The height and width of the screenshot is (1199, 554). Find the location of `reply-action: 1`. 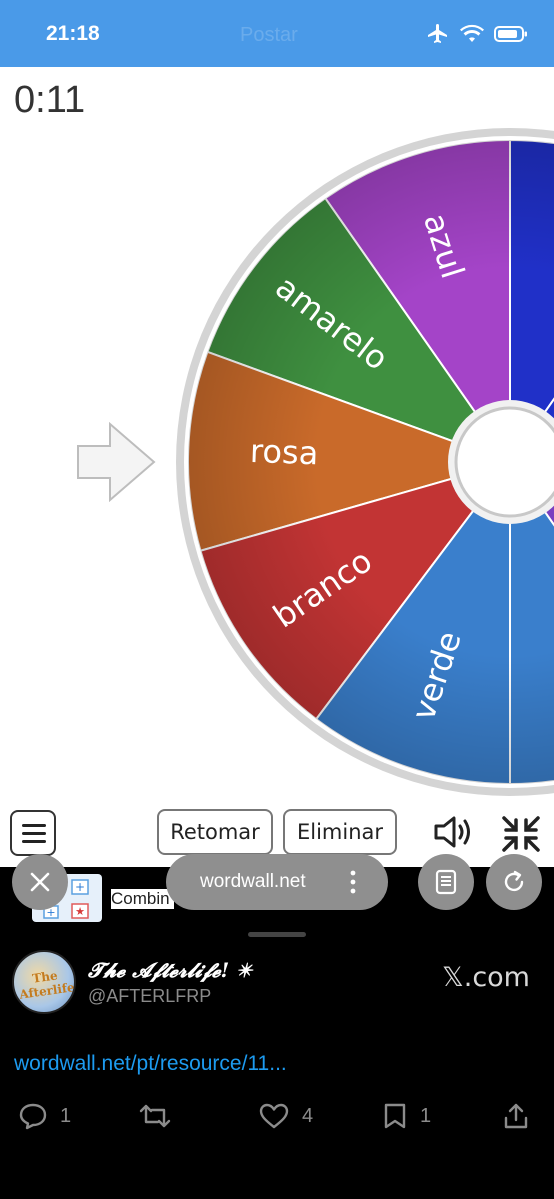

reply-action: 1 is located at coordinates (44, 1116).